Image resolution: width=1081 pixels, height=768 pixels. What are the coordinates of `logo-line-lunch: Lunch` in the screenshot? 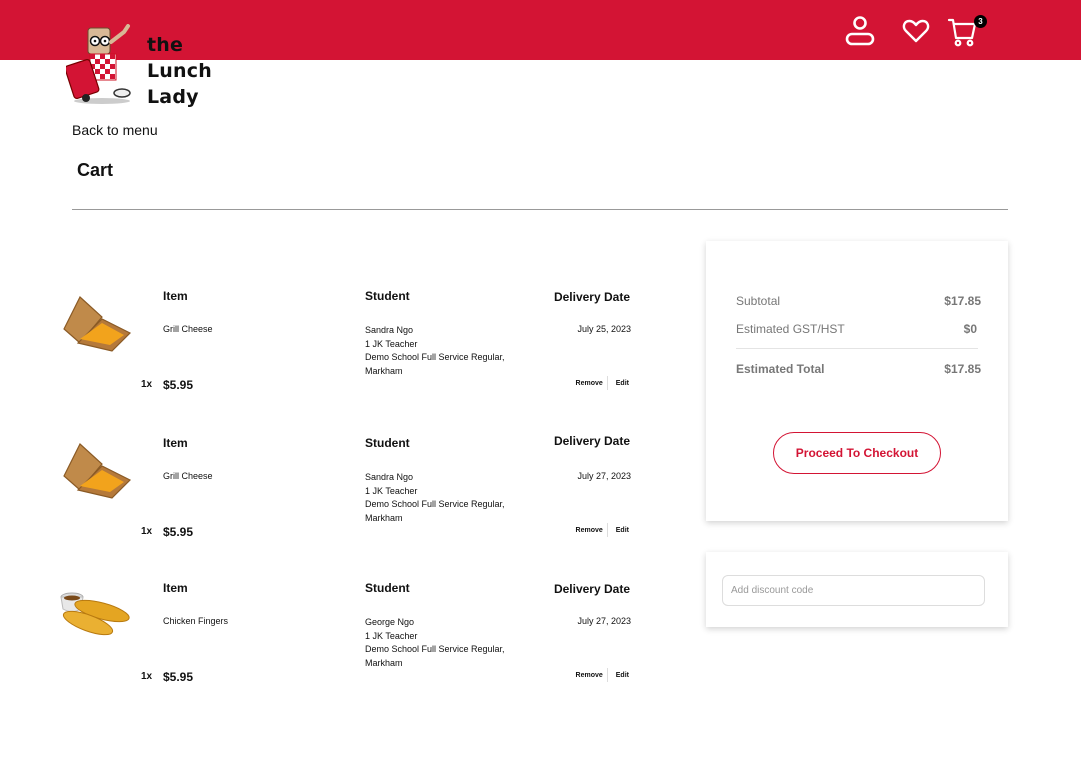 It's located at (179, 71).